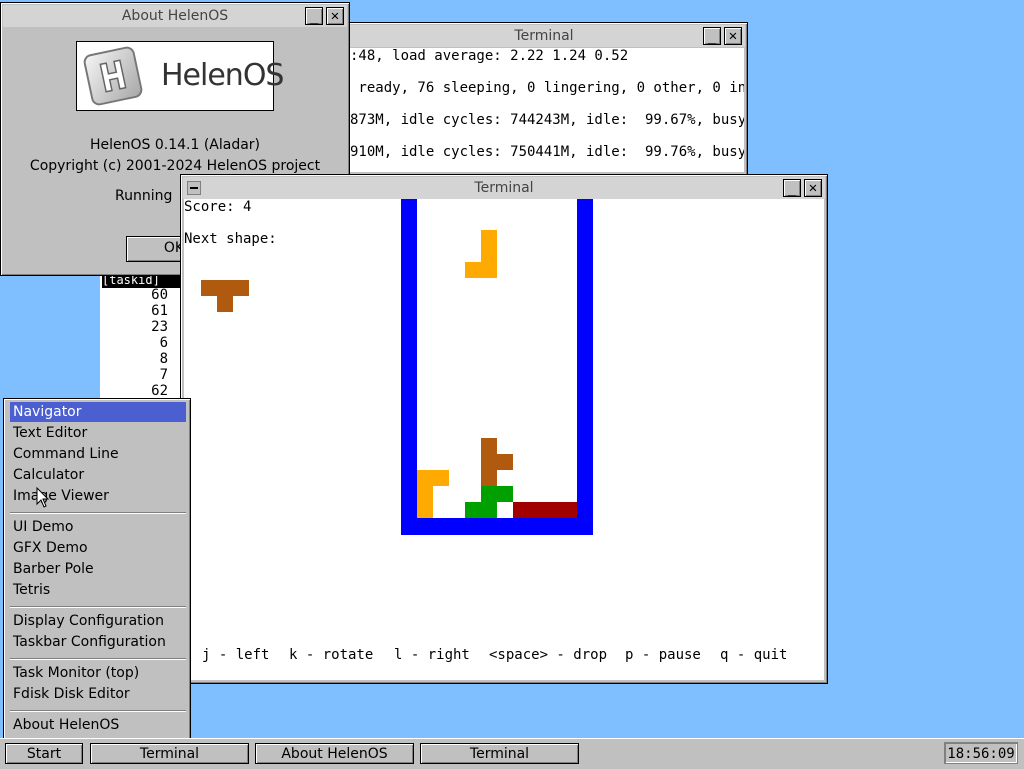 The width and height of the screenshot is (1024, 769). Describe the element at coordinates (497, 526) in the screenshot. I see `well-floor` at that location.